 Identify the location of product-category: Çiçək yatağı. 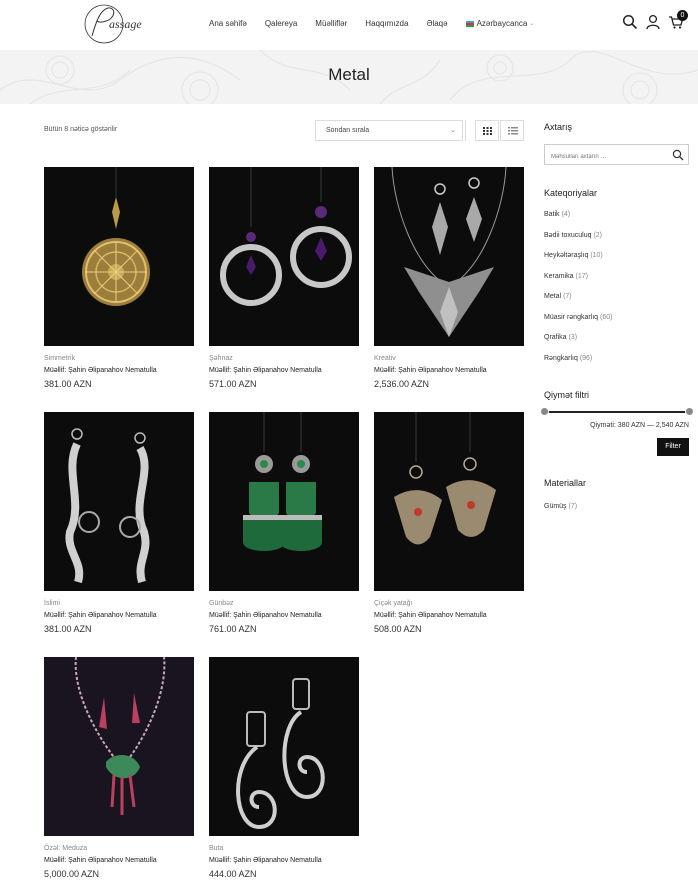
(449, 603).